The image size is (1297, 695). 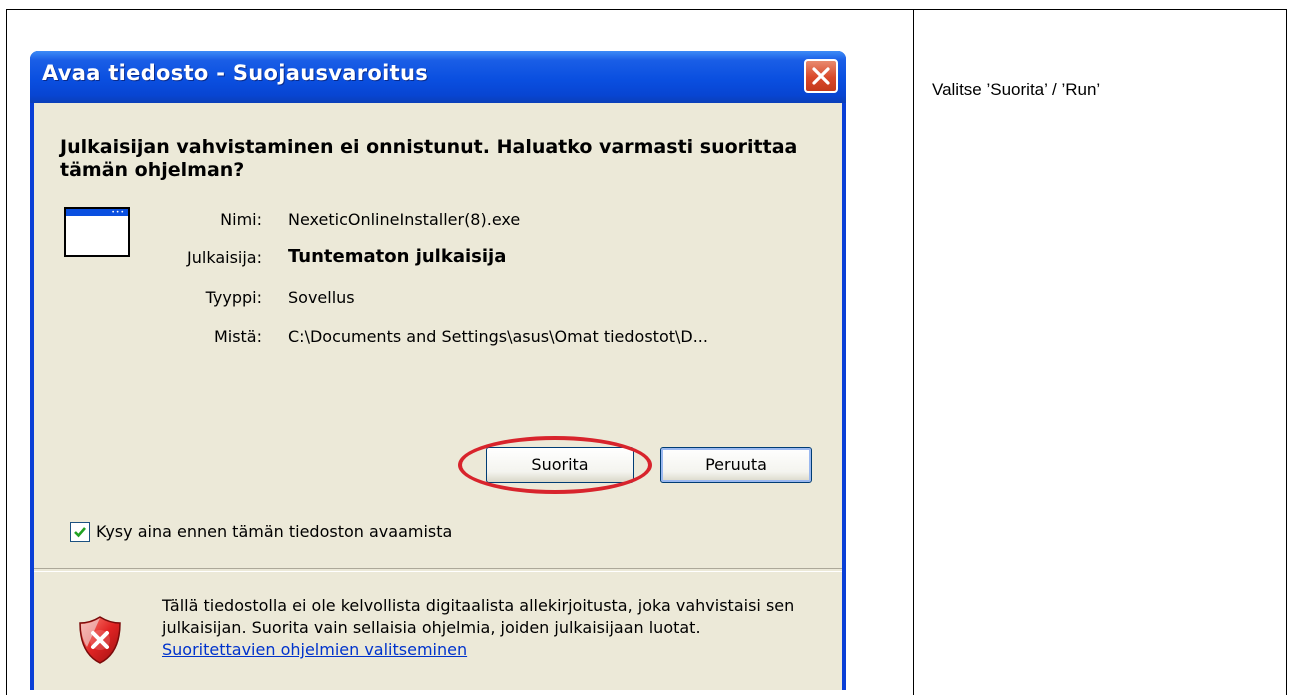 What do you see at coordinates (97, 232) in the screenshot?
I see `window-icon: •••` at bounding box center [97, 232].